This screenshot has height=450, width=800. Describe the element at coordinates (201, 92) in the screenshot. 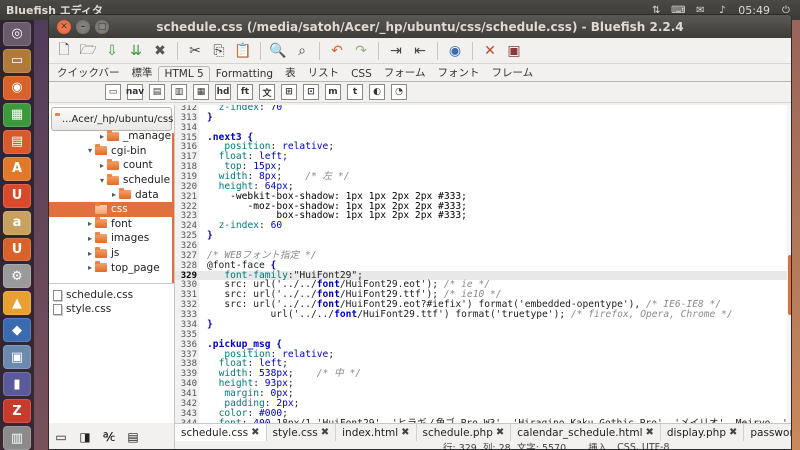

I see `article-icon: ▦` at that location.